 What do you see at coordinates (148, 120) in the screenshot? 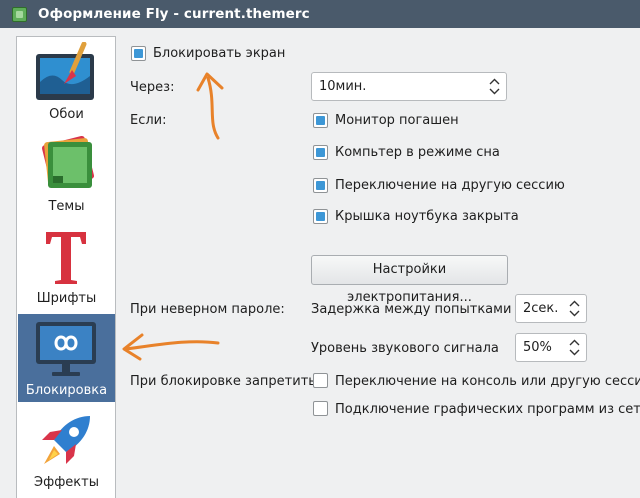
I see `if-label: Если:` at bounding box center [148, 120].